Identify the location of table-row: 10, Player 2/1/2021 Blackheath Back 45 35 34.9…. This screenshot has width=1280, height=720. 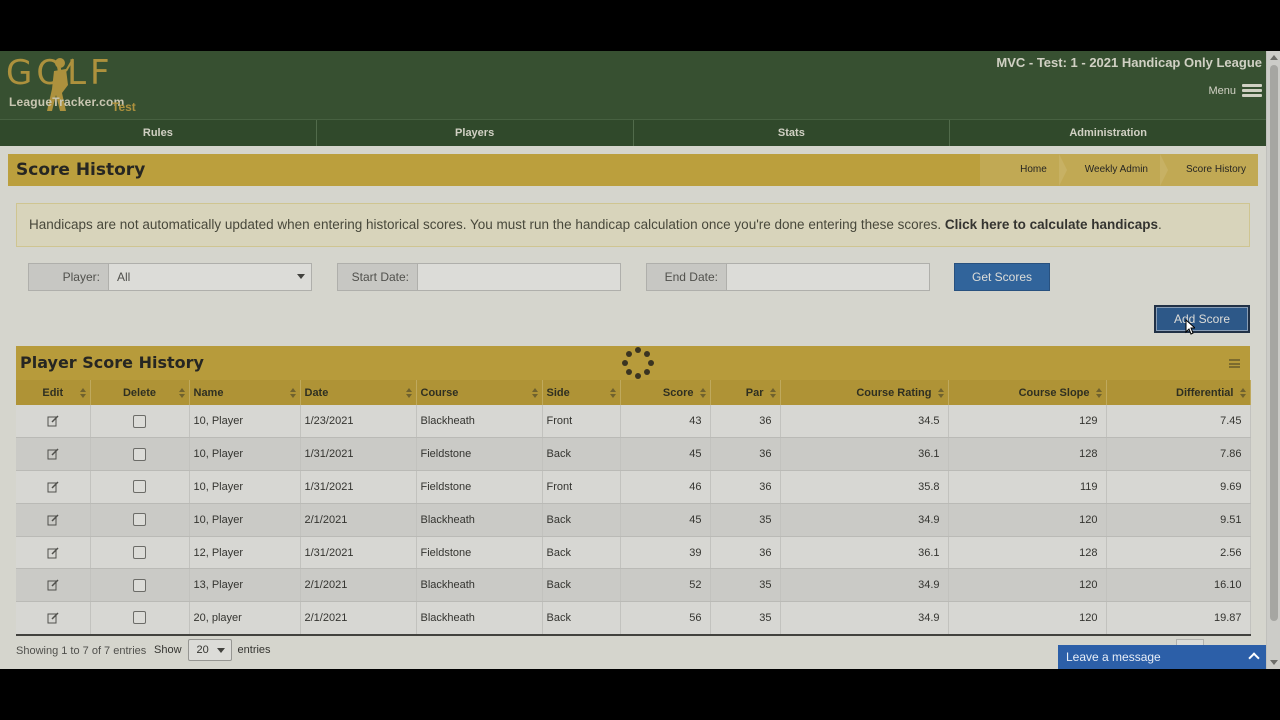
(633, 520).